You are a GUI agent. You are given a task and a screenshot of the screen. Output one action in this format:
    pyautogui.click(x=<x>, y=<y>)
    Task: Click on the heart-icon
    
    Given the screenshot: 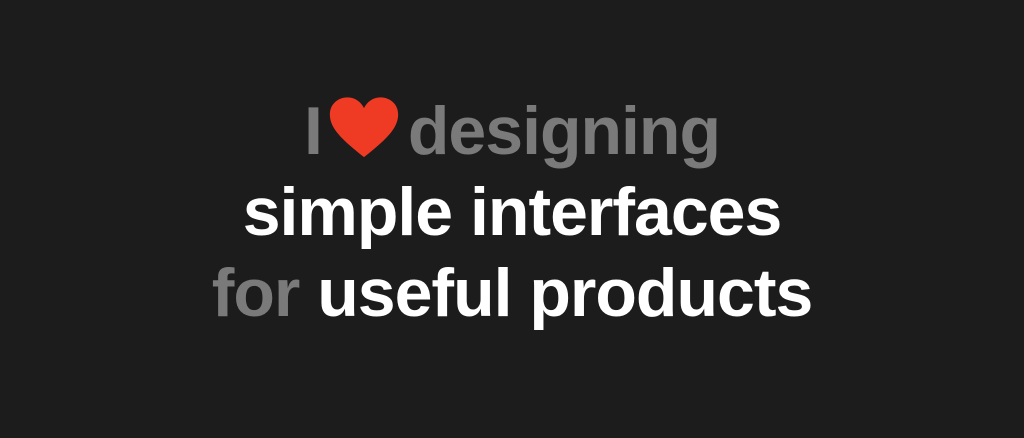 What is the action you would take?
    pyautogui.click(x=364, y=128)
    